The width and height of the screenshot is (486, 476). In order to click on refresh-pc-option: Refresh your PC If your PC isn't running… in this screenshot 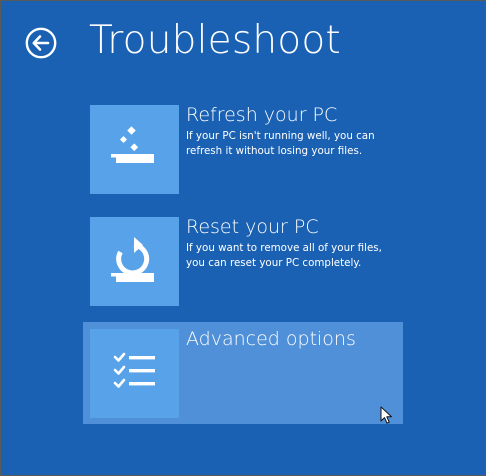, I will do `click(243, 155)`.